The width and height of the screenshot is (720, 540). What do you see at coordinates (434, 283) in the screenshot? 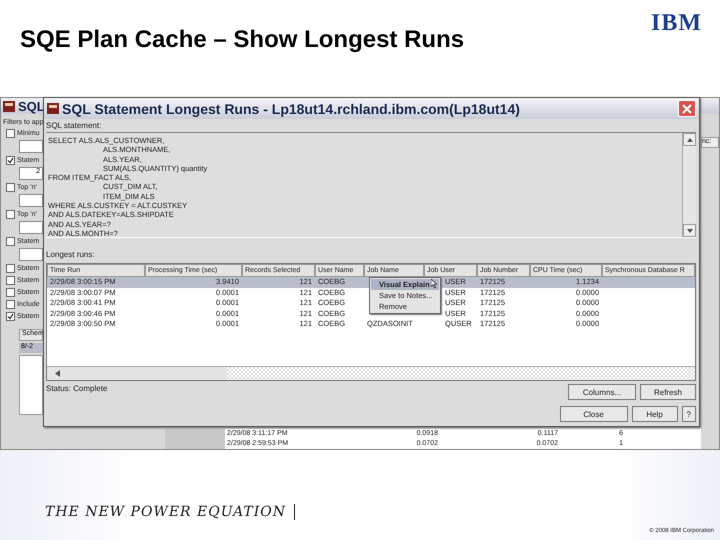
I see `pointer-icon` at bounding box center [434, 283].